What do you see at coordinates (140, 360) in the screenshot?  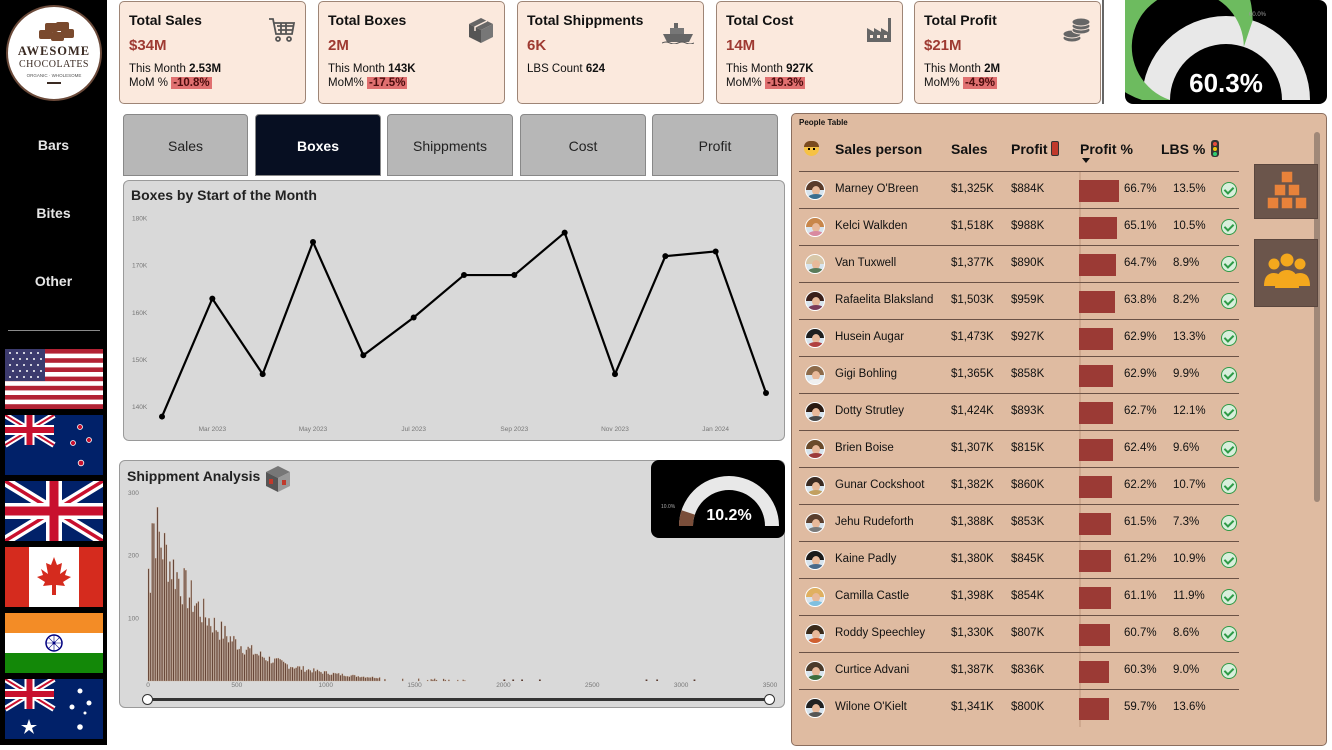 I see `y-tick-label: 150K` at bounding box center [140, 360].